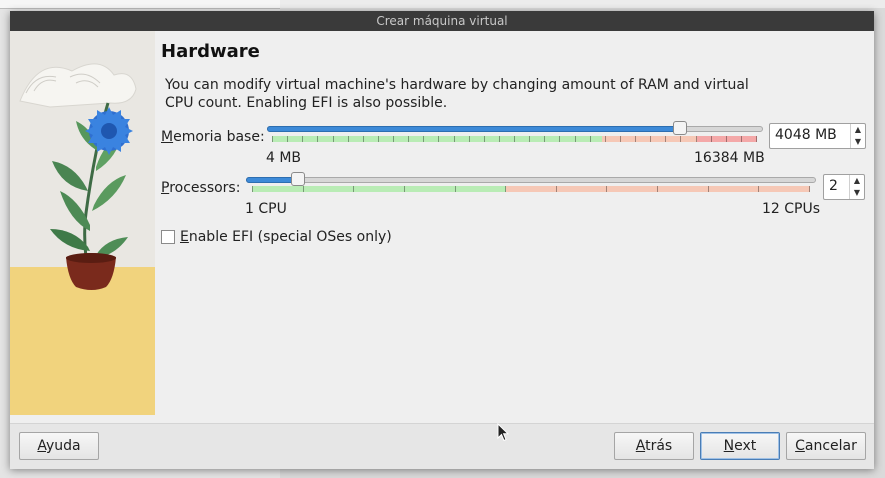  I want to click on cancel-button-accel: C, so click(800, 446).